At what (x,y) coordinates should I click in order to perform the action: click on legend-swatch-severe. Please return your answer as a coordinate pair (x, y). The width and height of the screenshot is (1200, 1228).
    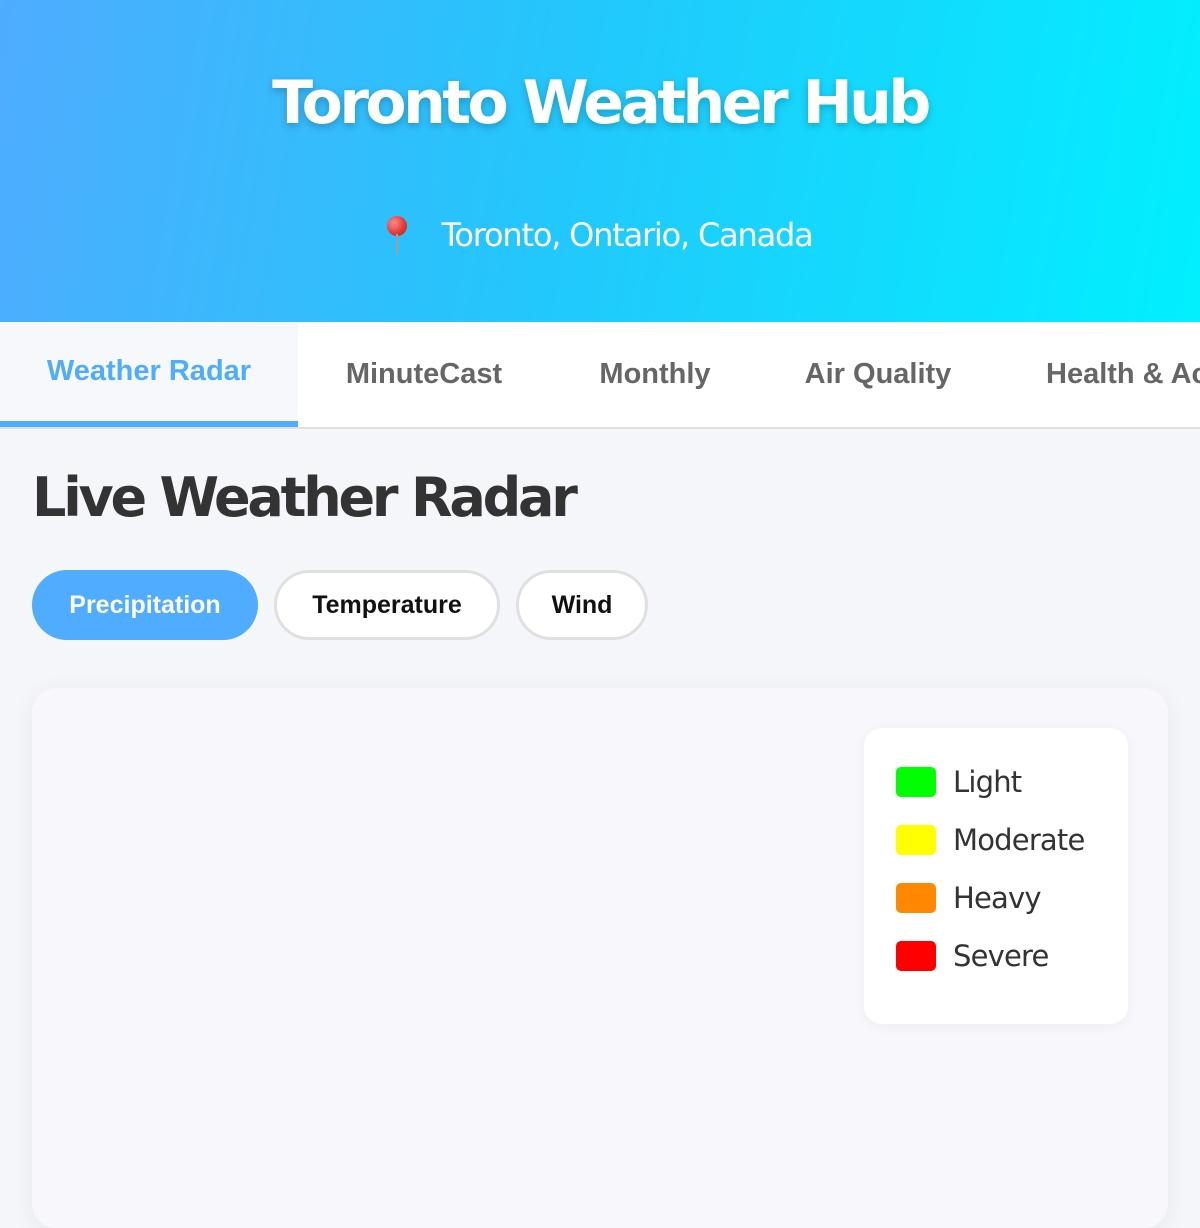
    Looking at the image, I should click on (916, 956).